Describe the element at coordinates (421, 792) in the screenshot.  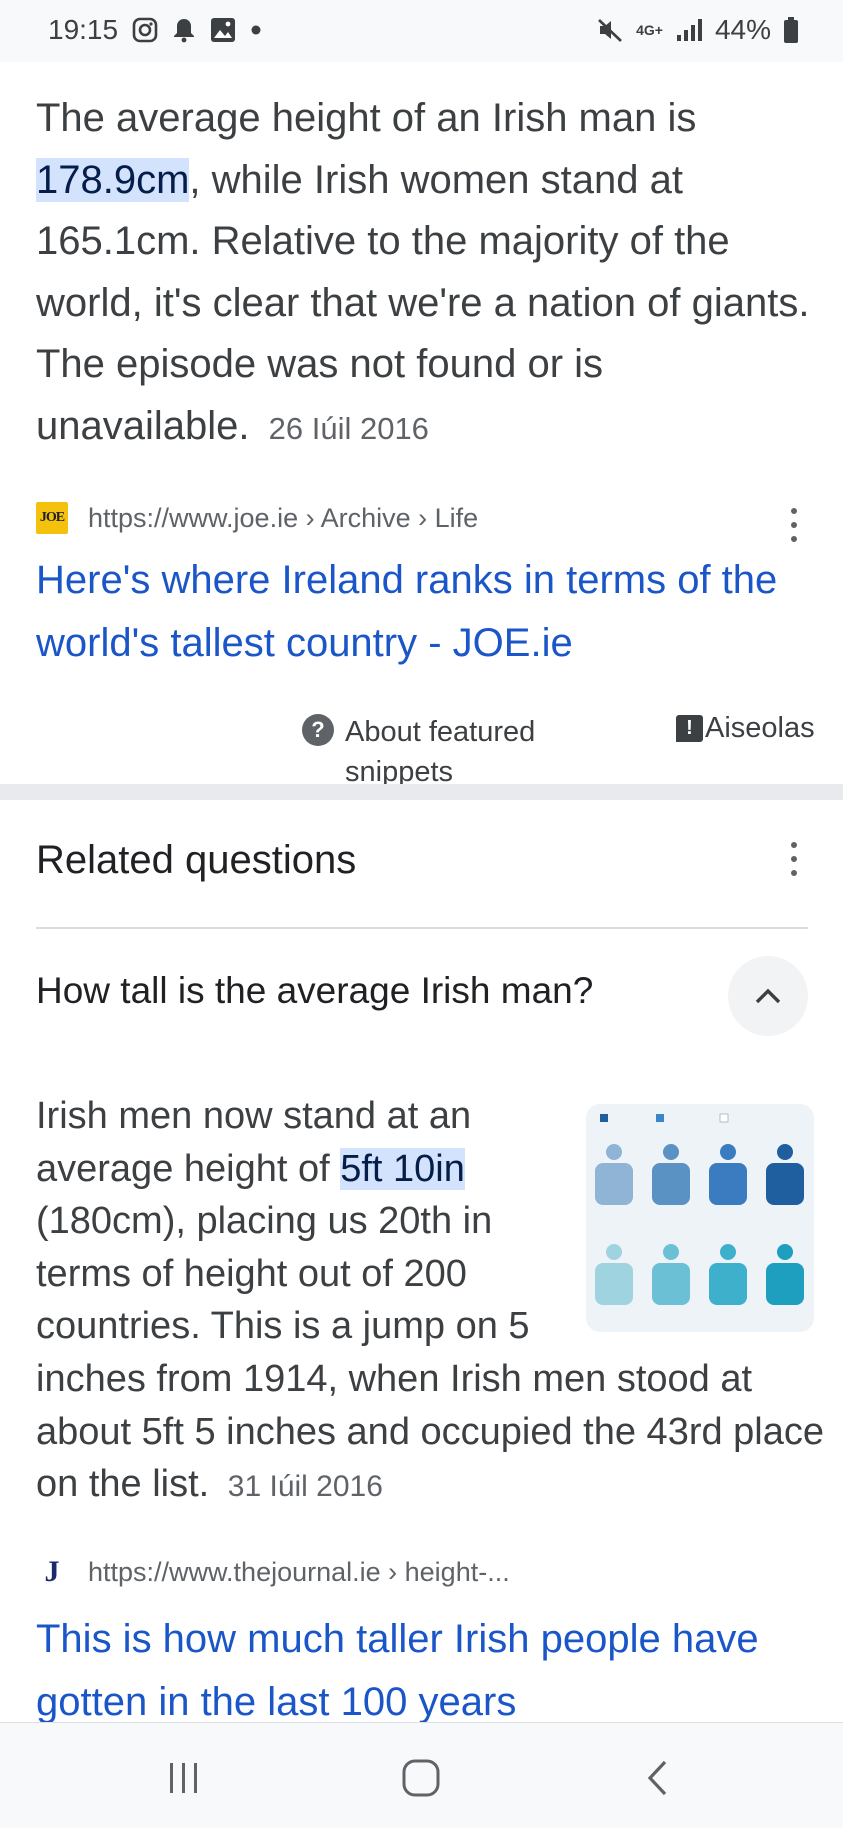
I see `section-divider` at that location.